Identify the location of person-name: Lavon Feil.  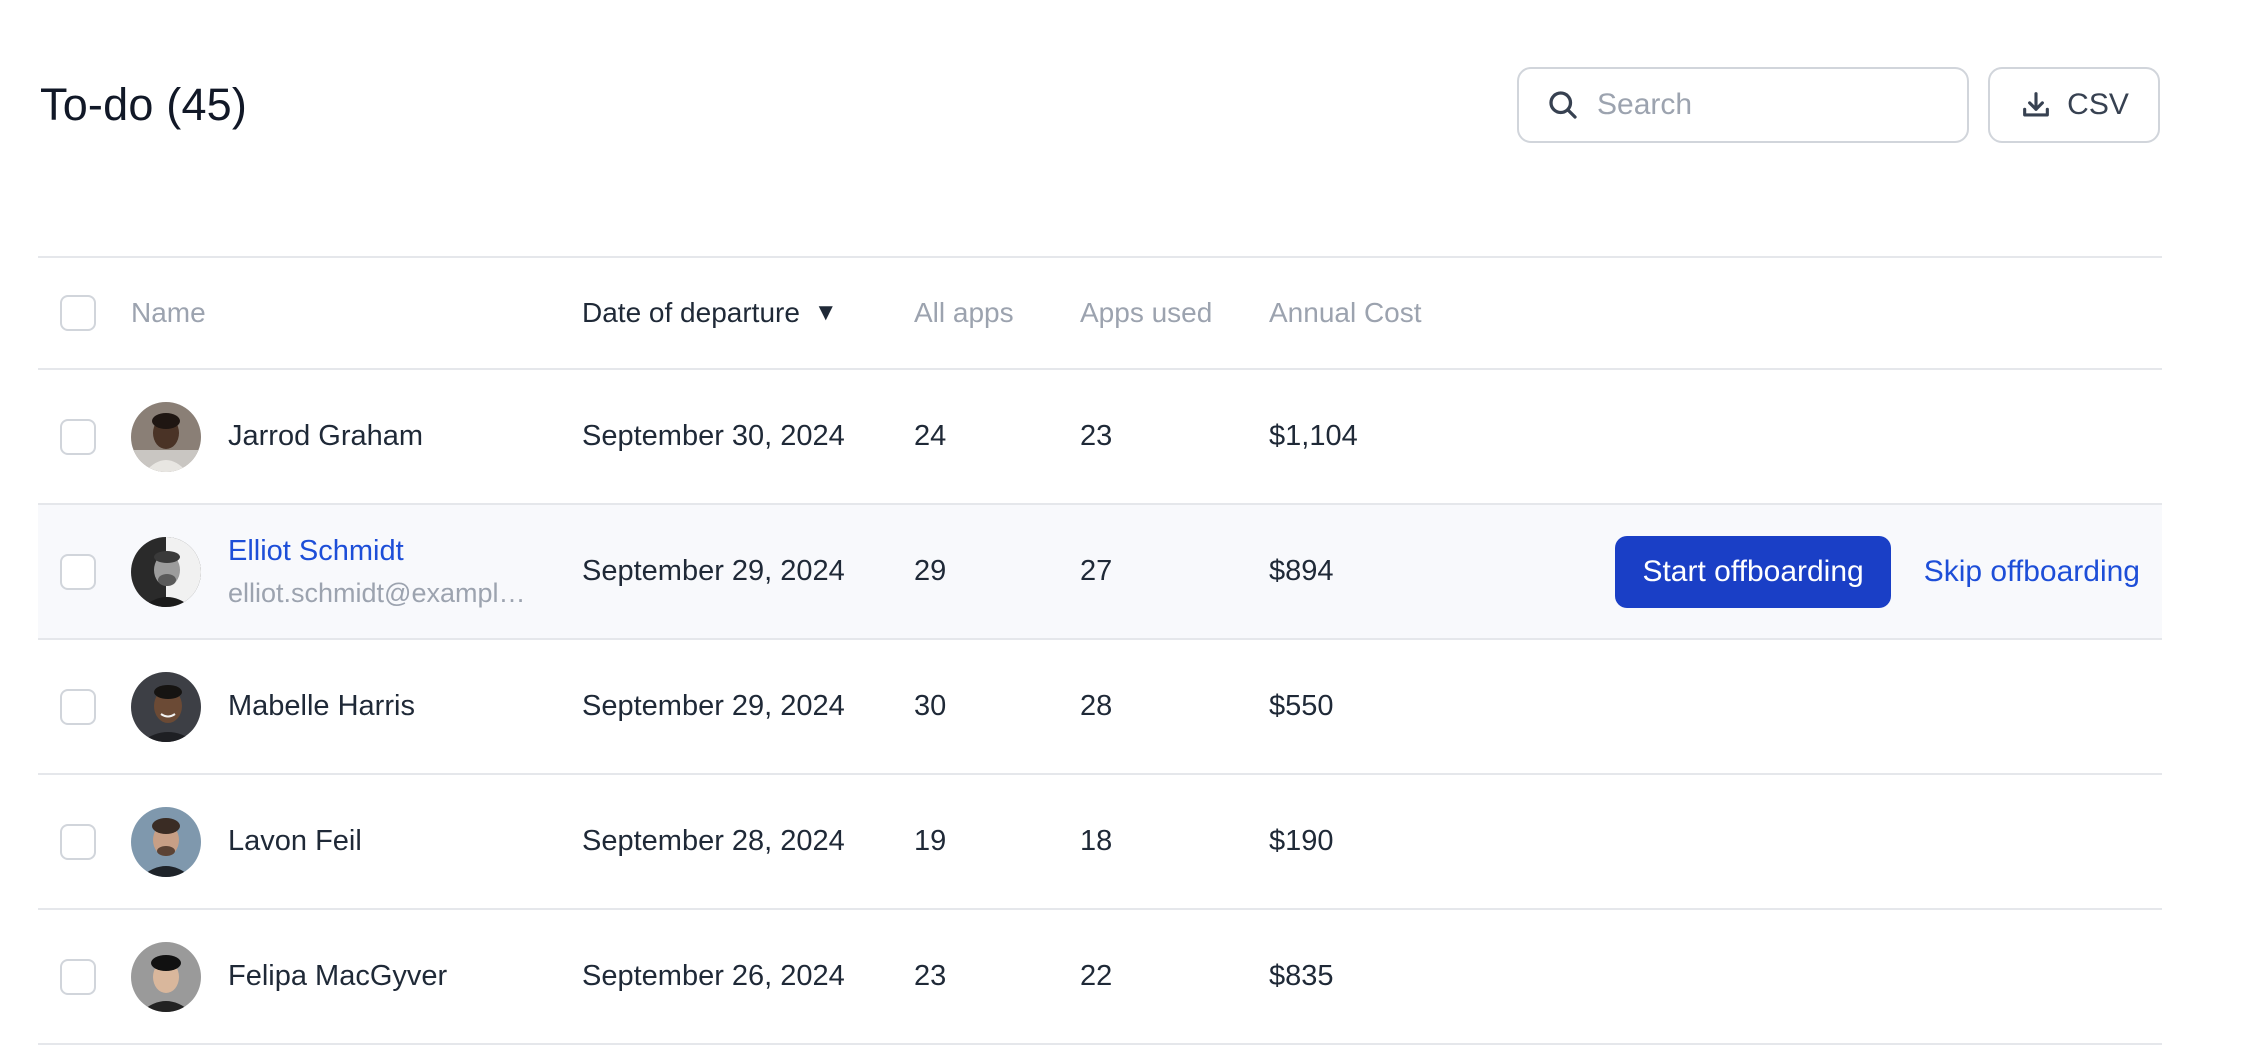
(295, 841).